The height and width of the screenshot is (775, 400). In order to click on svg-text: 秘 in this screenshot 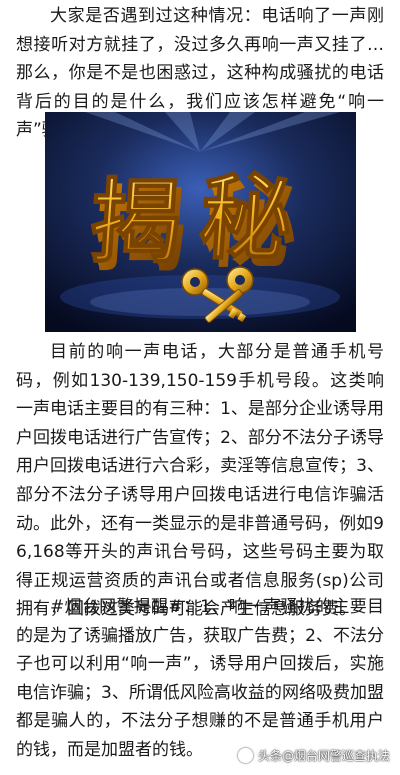, I will do `click(245, 218)`.